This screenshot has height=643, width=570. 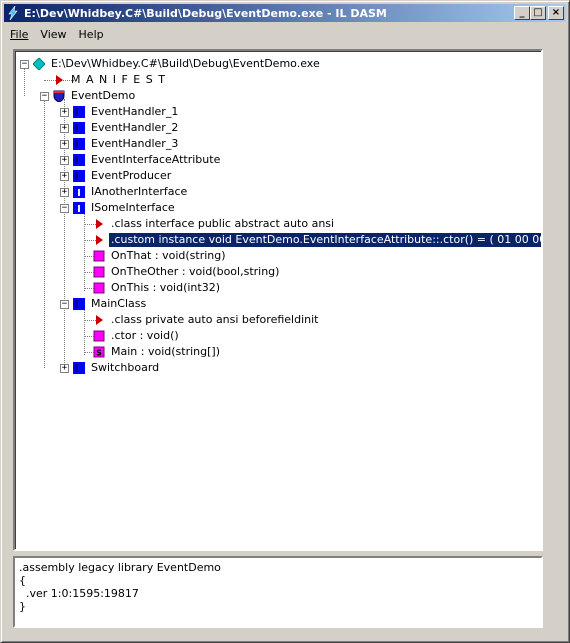 I want to click on static-method-icon: S, so click(x=99, y=352).